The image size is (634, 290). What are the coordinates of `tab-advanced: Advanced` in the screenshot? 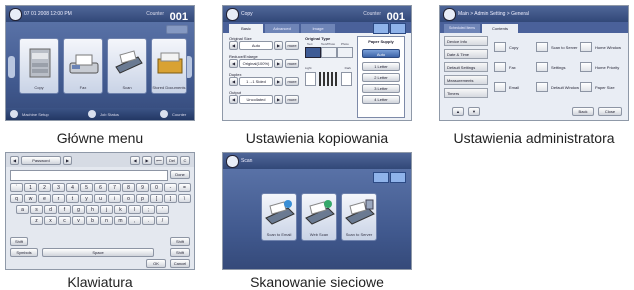 It's located at (282, 28).